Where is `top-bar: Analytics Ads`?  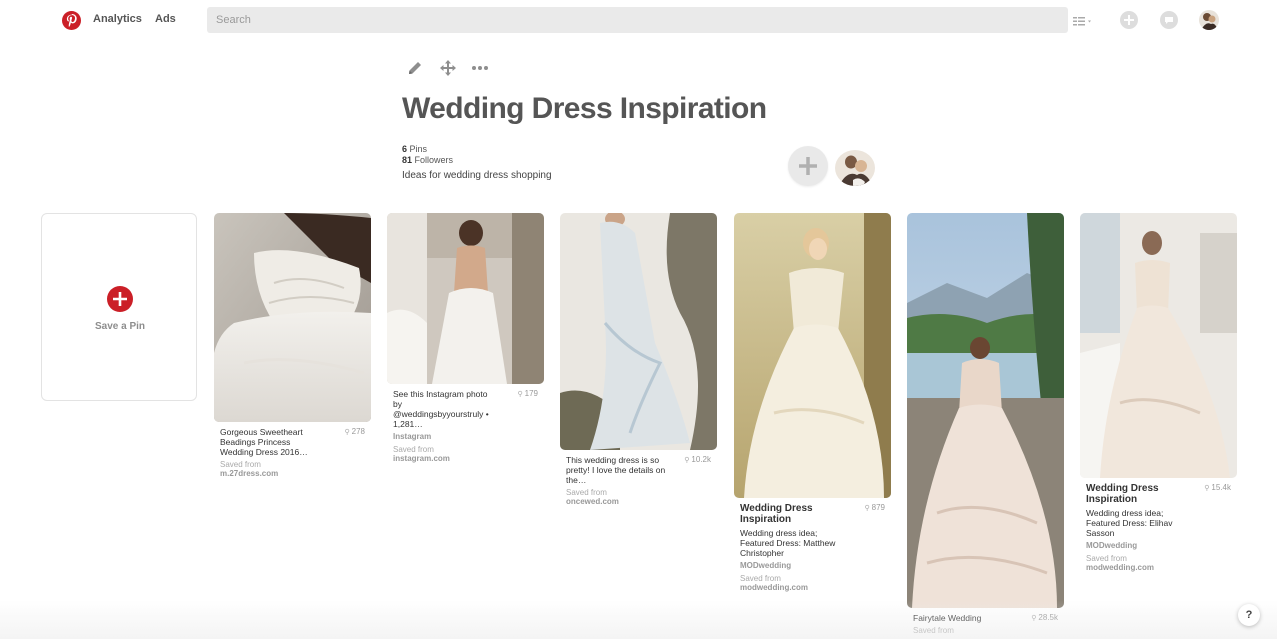 top-bar: Analytics Ads is located at coordinates (638, 20).